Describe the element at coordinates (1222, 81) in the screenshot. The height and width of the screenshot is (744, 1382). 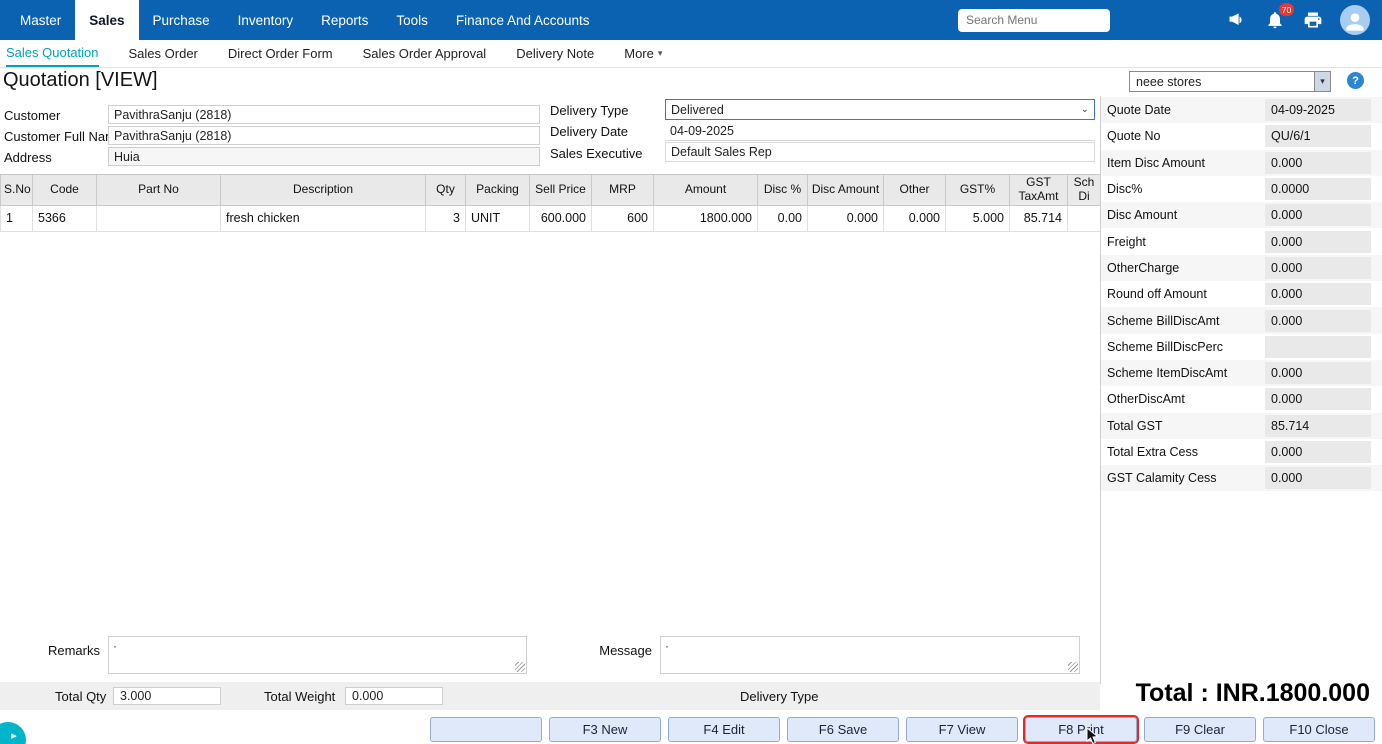
I see `store-selector: neee stores` at that location.